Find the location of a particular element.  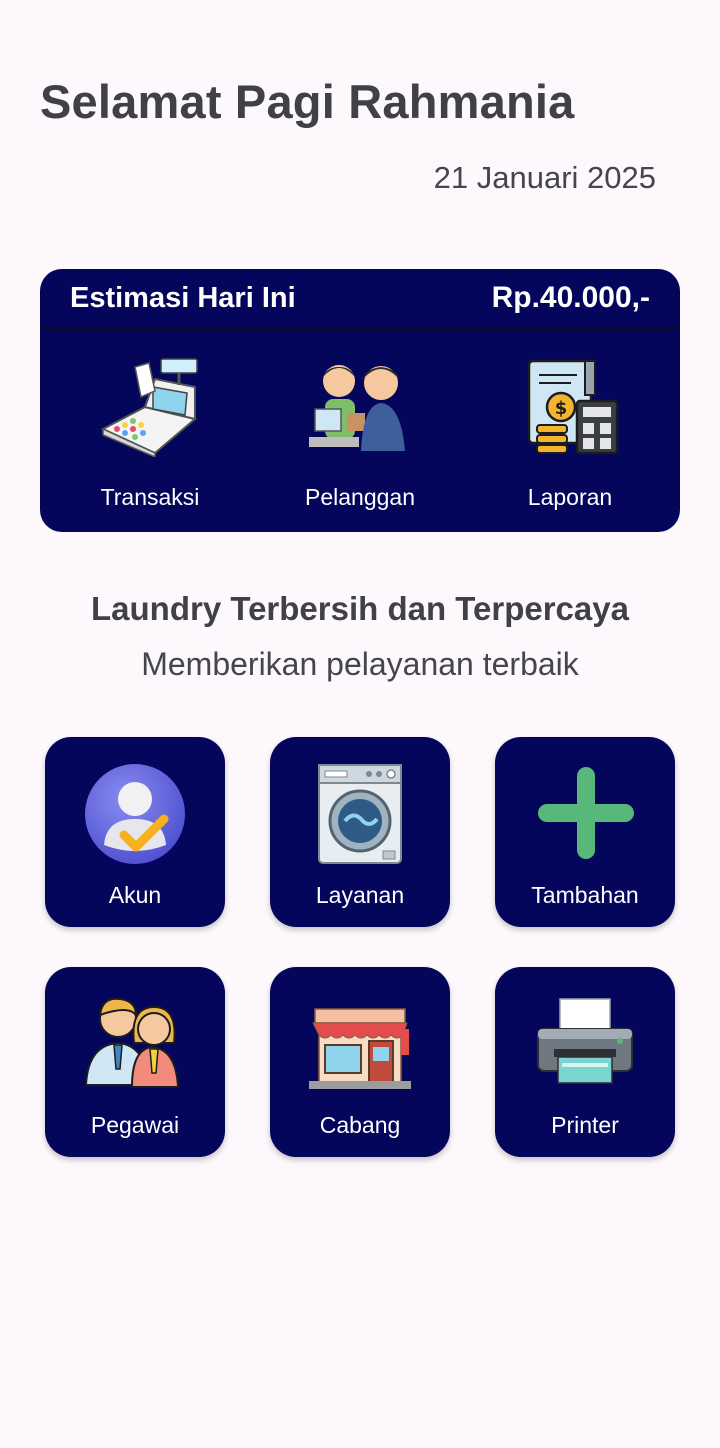

tagline-subtitle: Memberikan pelayanan terbaik is located at coordinates (360, 664).